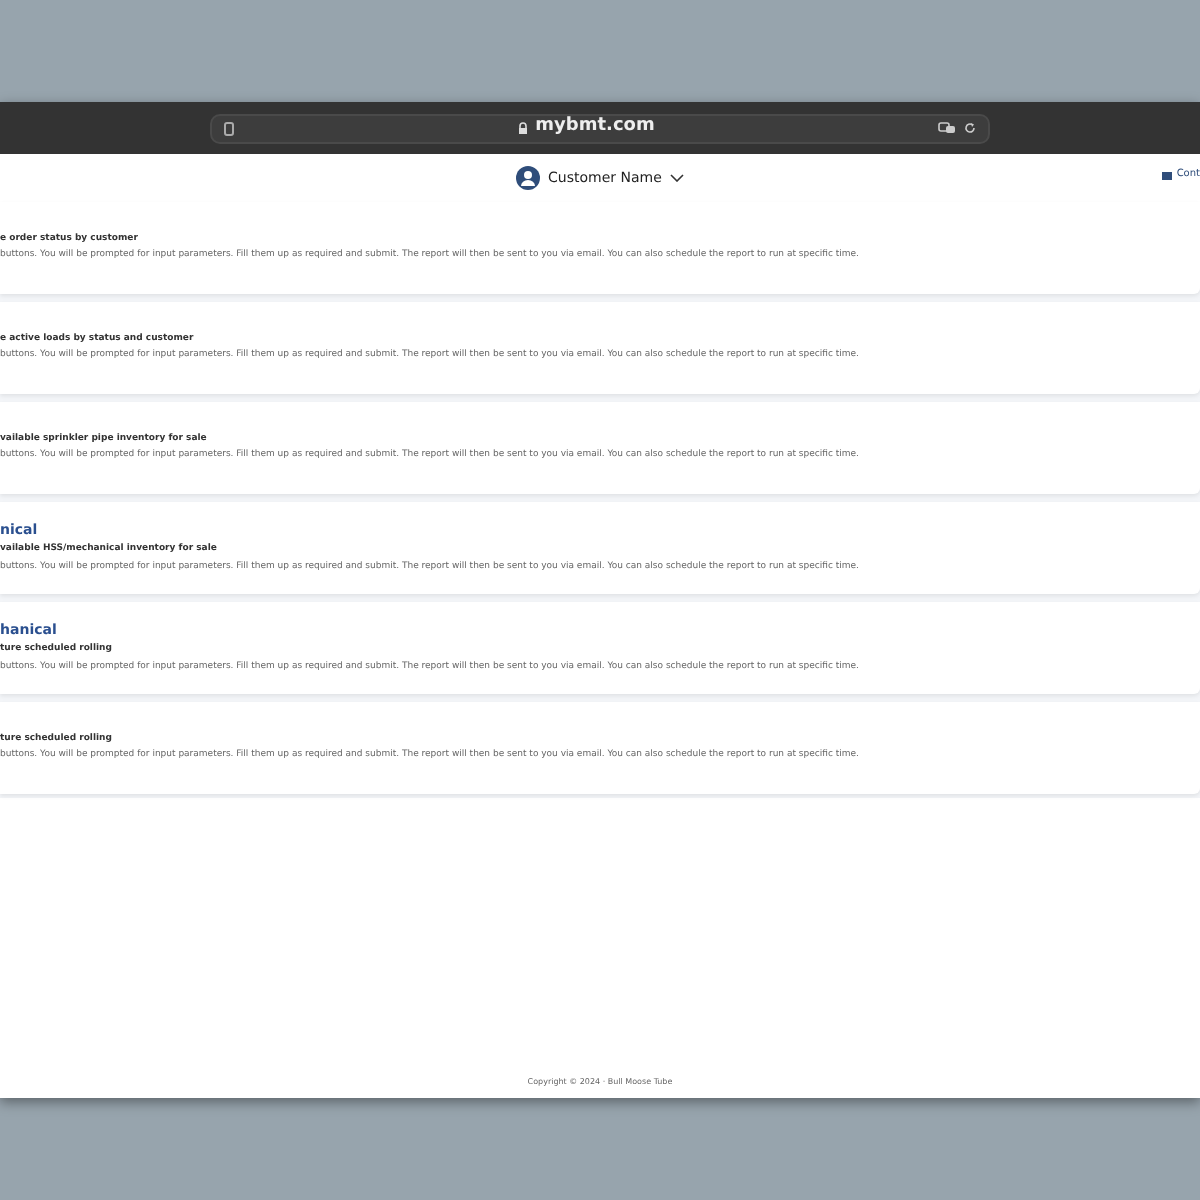  What do you see at coordinates (970, 128) in the screenshot?
I see `reload-icon` at bounding box center [970, 128].